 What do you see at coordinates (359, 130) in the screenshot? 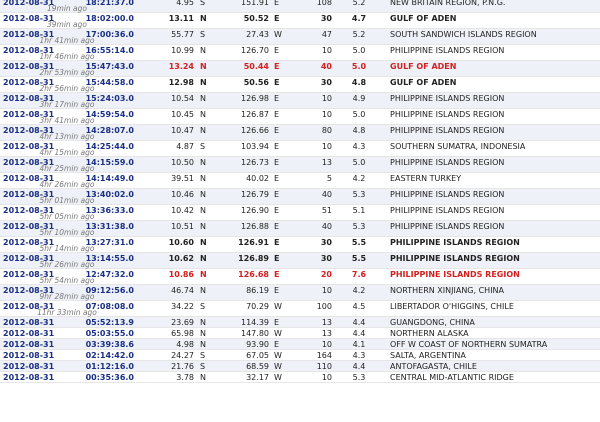
I see `magnitude-cell: 4.8` at bounding box center [359, 130].